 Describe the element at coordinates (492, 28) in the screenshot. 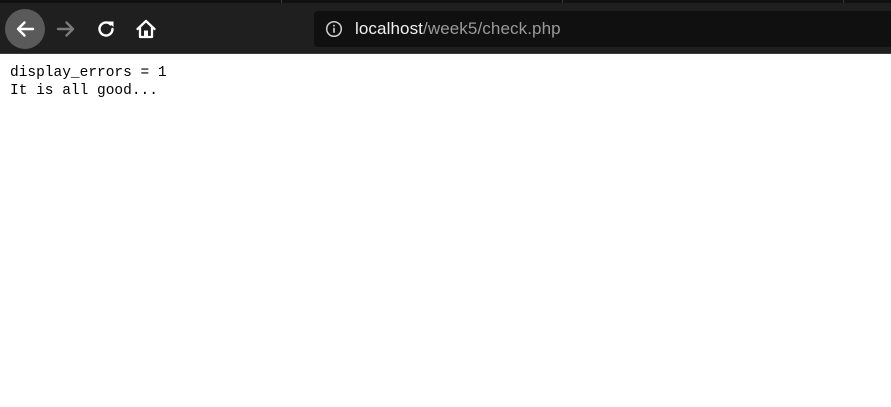

I see `url-path: /week5/check.php` at that location.